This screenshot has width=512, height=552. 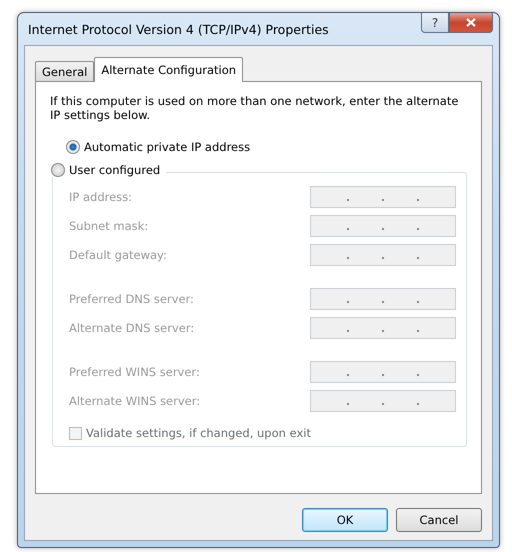 I want to click on field-label: Default gateway:, so click(x=118, y=255).